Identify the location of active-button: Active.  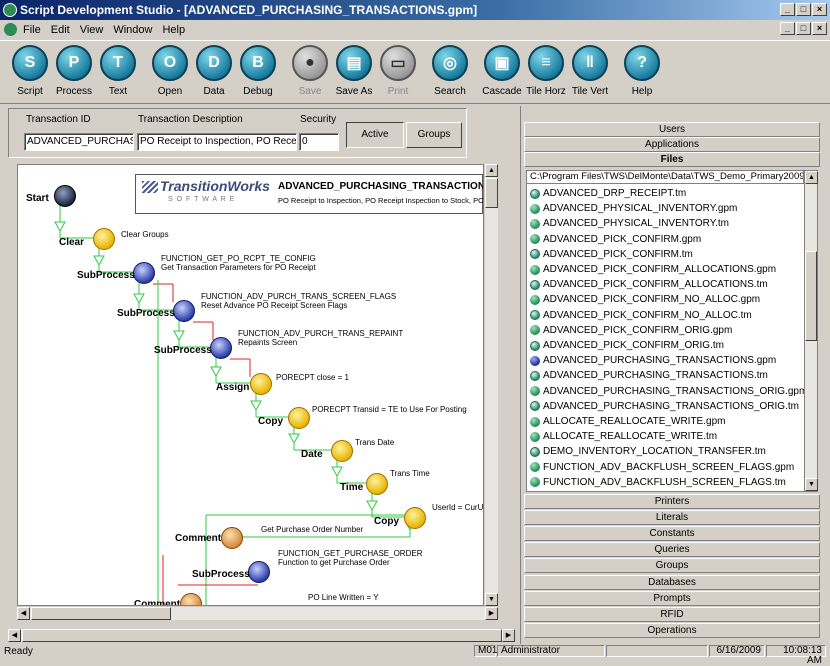
(375, 135).